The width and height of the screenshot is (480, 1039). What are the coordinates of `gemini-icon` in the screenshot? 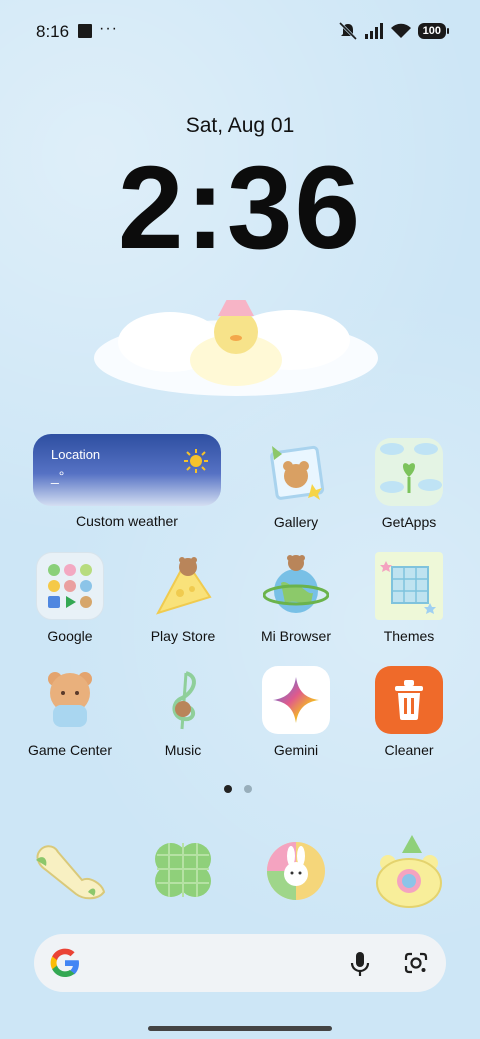 It's located at (296, 700).